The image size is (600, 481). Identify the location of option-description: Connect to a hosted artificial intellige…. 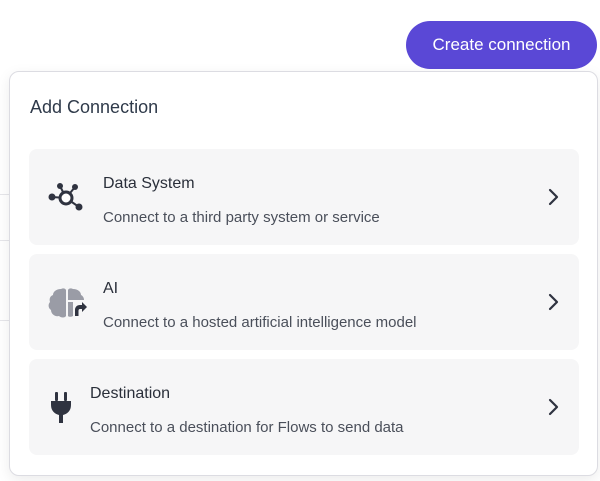
(260, 322).